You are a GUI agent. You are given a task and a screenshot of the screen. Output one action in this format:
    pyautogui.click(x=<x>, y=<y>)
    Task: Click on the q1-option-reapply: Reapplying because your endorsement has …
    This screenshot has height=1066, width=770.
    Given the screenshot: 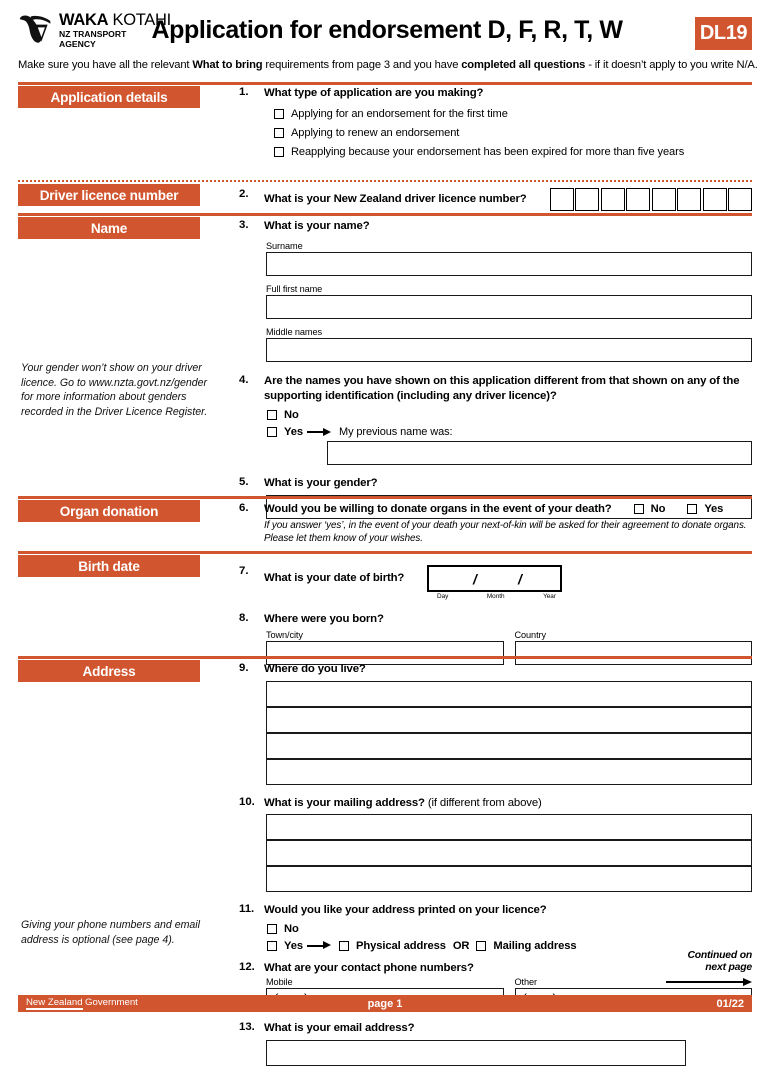 What is the action you would take?
    pyautogui.click(x=513, y=152)
    